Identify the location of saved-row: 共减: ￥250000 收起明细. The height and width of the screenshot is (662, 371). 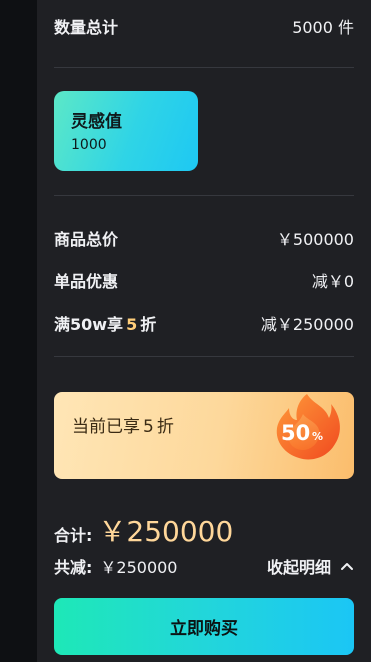
(204, 566).